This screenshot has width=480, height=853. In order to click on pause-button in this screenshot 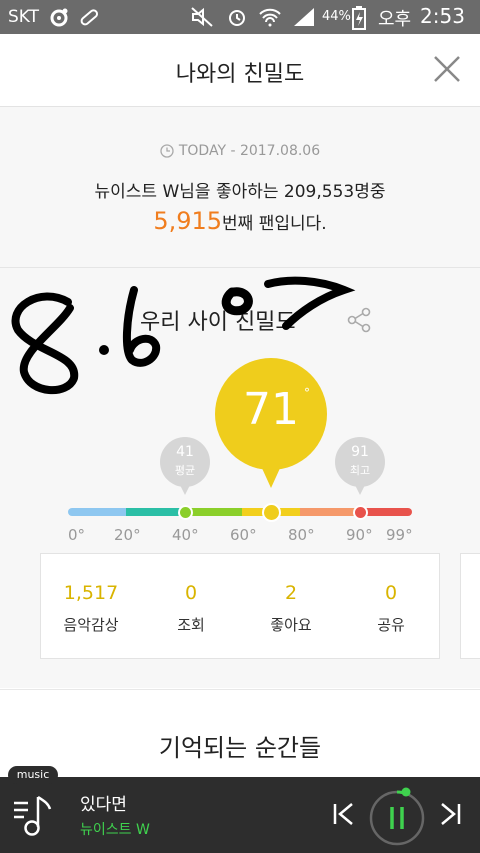, I will do `click(397, 818)`.